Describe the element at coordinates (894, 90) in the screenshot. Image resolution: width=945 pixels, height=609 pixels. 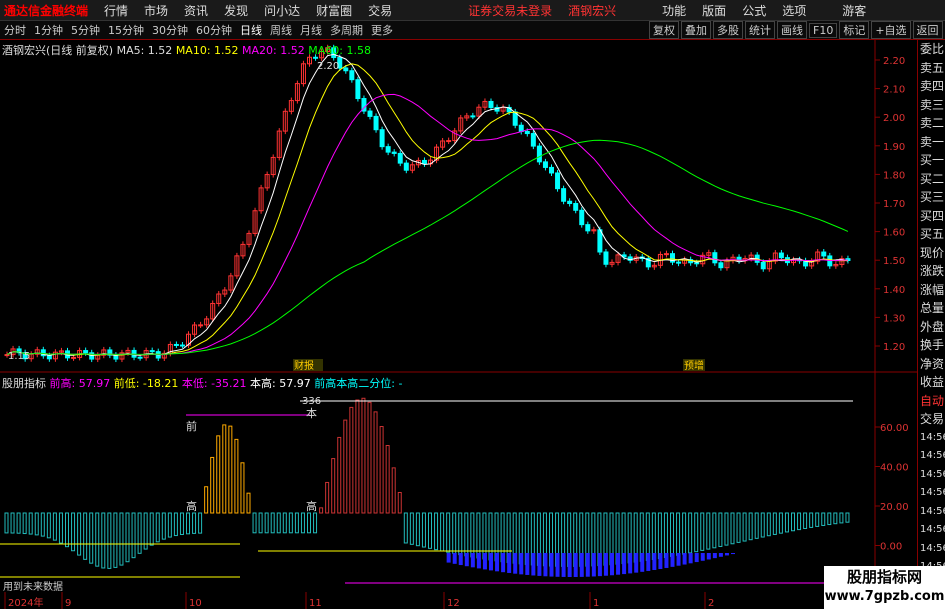
I see `price-tick-label: 2.10` at that location.